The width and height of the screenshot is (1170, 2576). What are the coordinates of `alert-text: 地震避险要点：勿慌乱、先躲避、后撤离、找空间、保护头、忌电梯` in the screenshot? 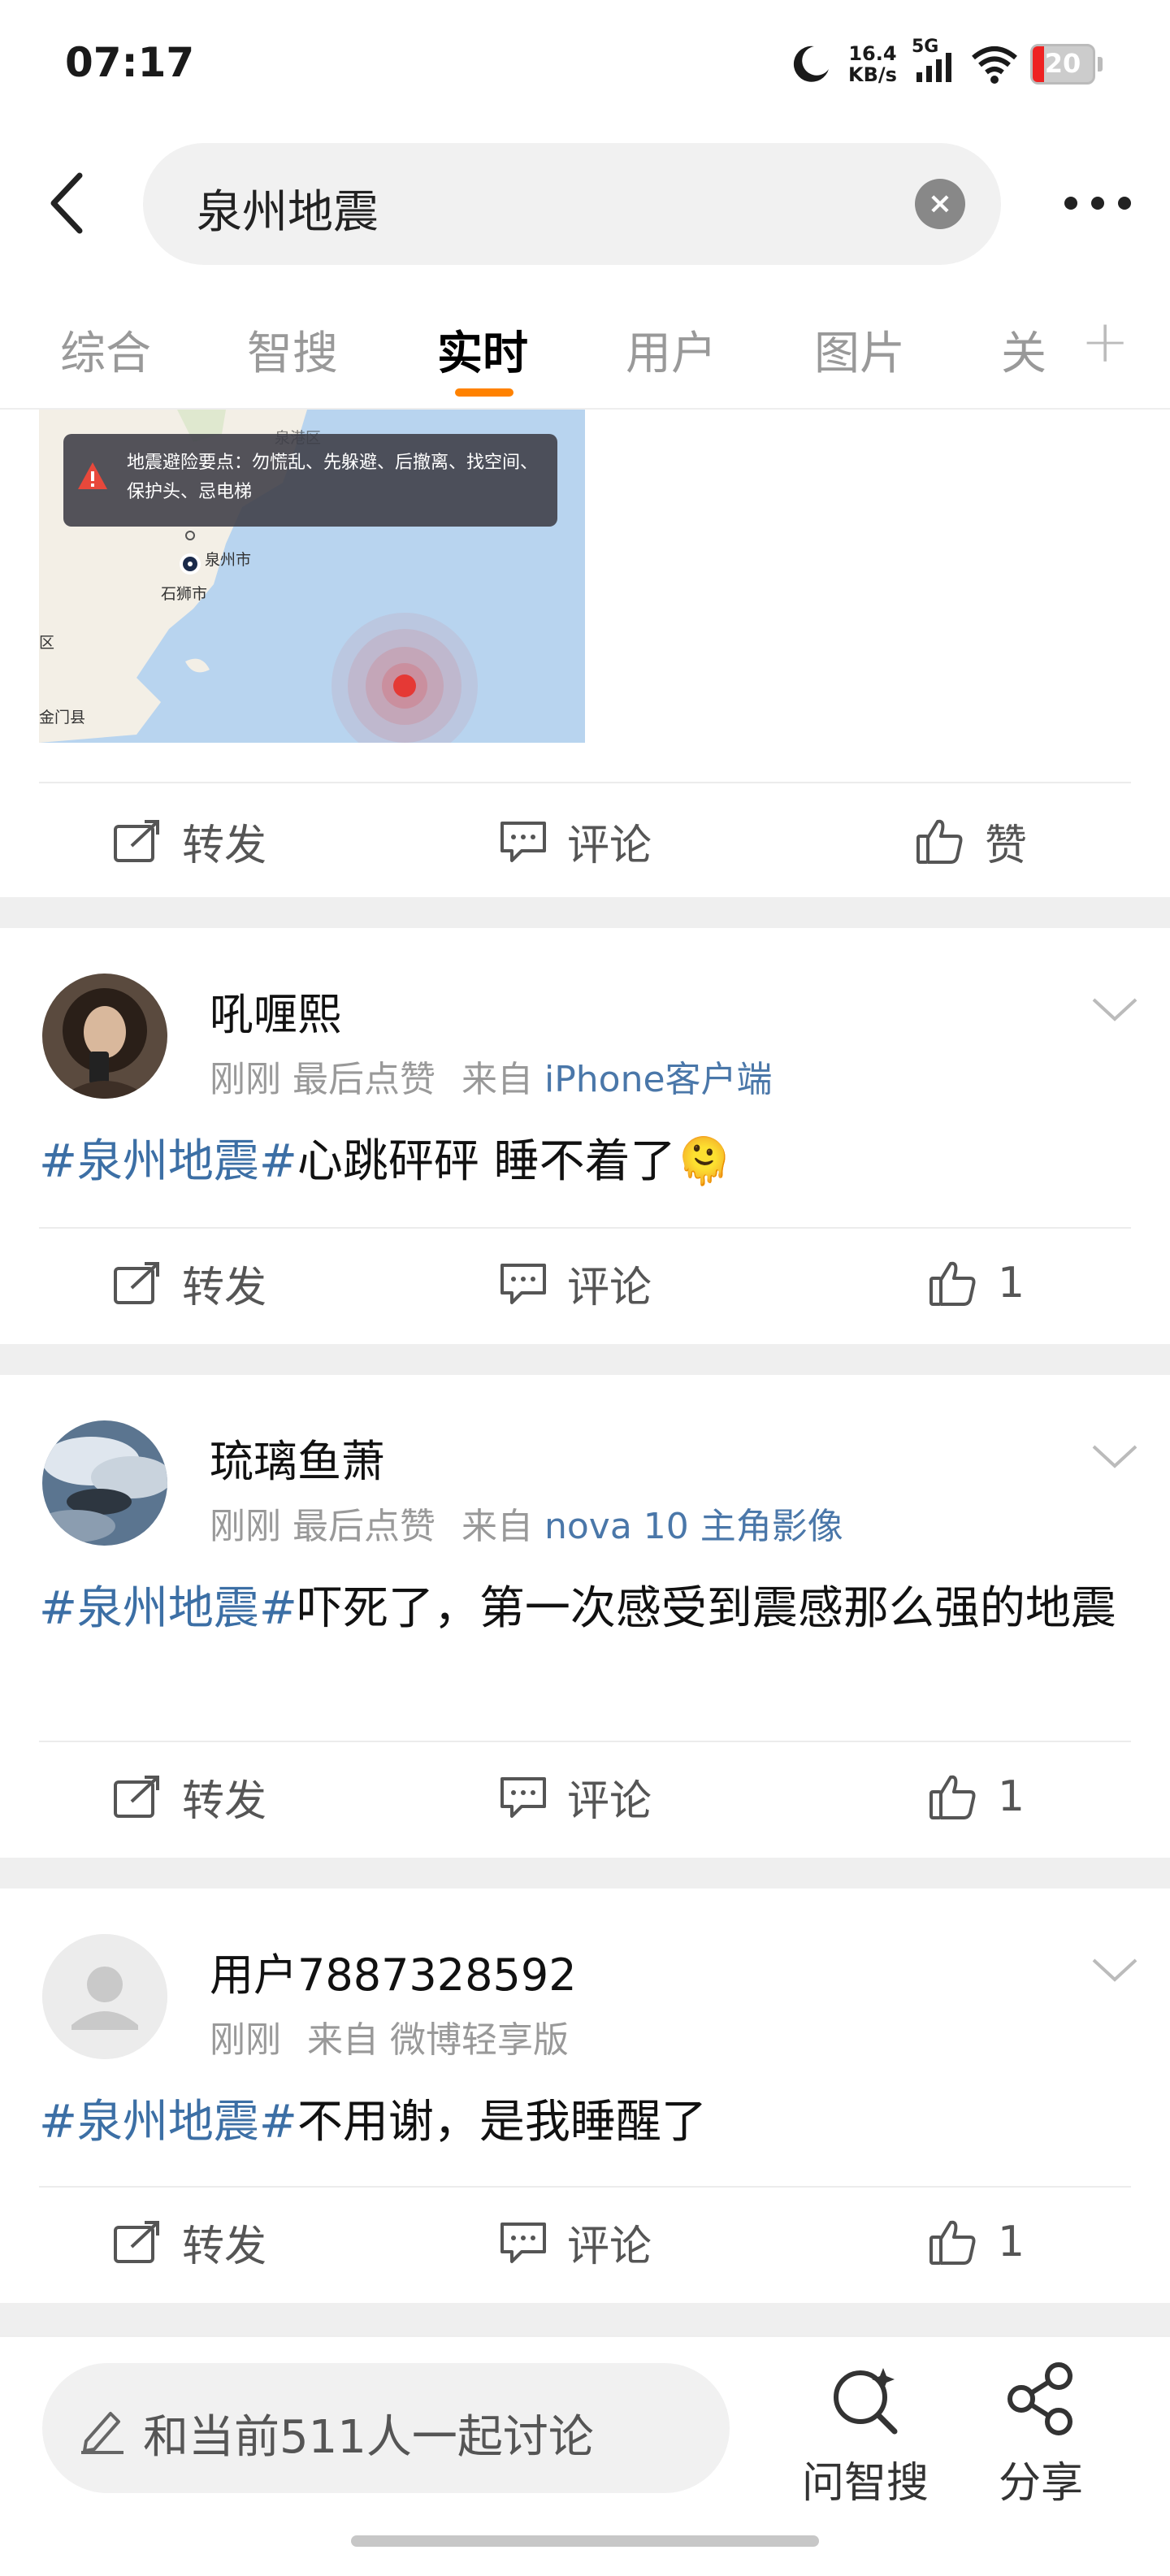 It's located at (333, 478).